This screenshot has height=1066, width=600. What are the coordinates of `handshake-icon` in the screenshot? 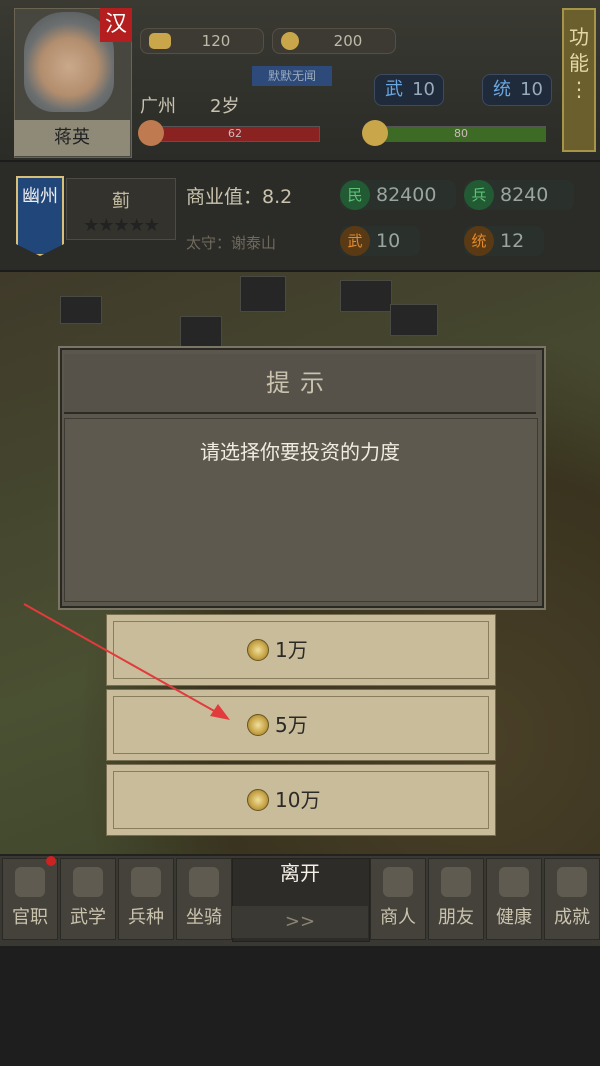 It's located at (456, 882).